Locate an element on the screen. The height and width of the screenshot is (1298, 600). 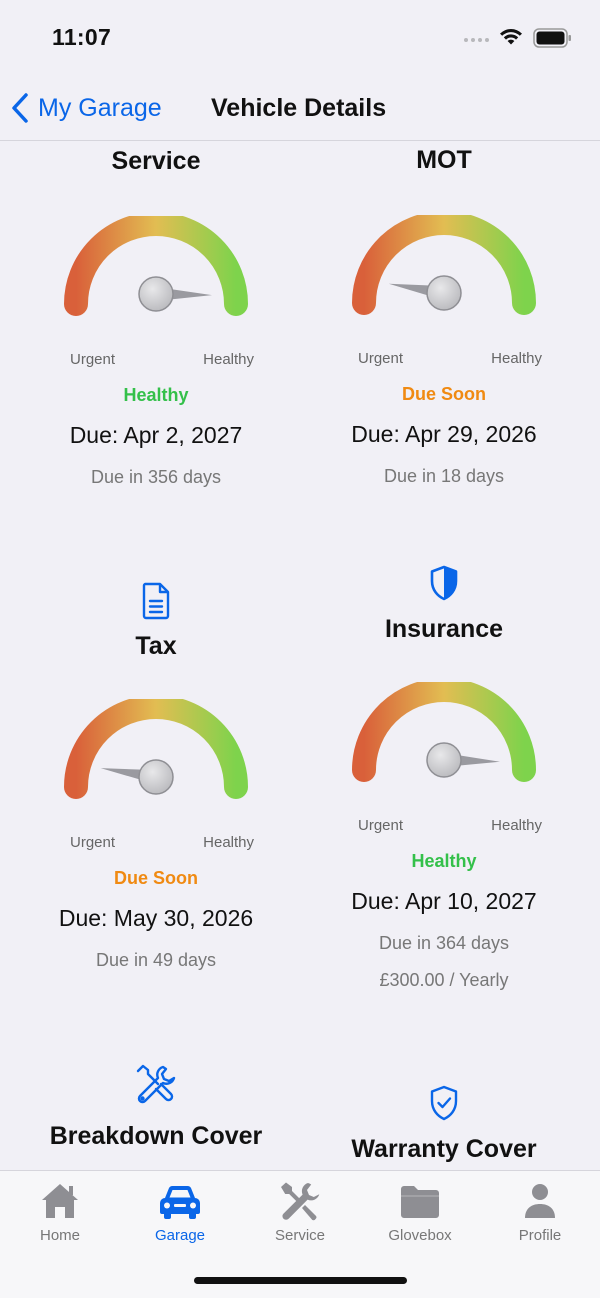
chevron-left-icon is located at coordinates (20, 108).